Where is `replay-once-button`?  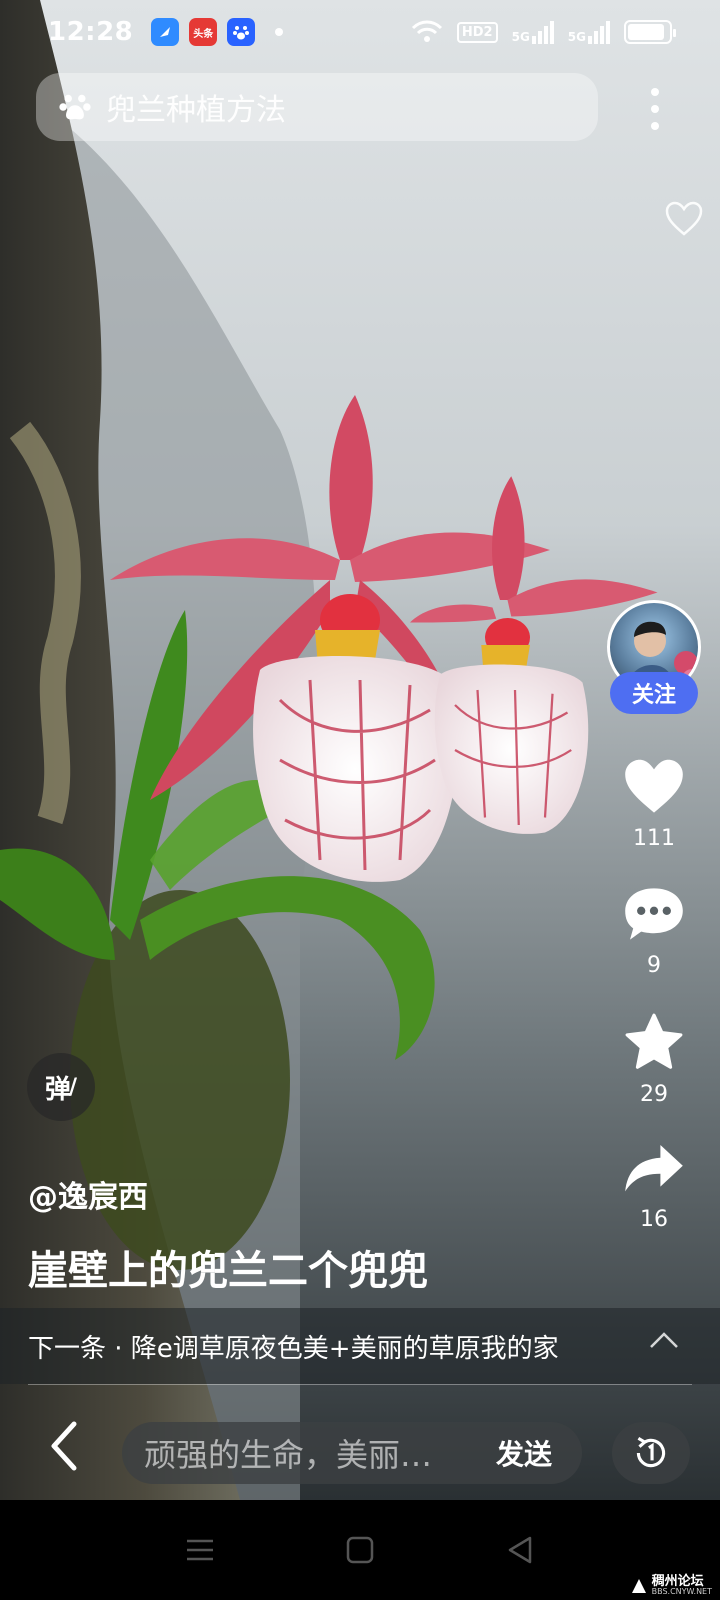 replay-once-button is located at coordinates (651, 1453).